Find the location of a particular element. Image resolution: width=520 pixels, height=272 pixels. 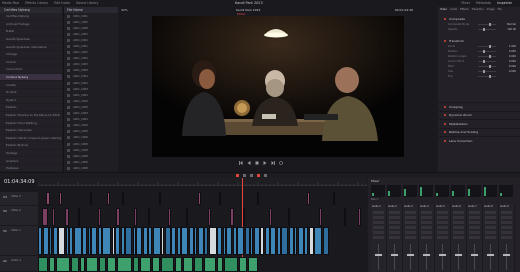

param-value: 100.00 is located at coordinates (508, 29).